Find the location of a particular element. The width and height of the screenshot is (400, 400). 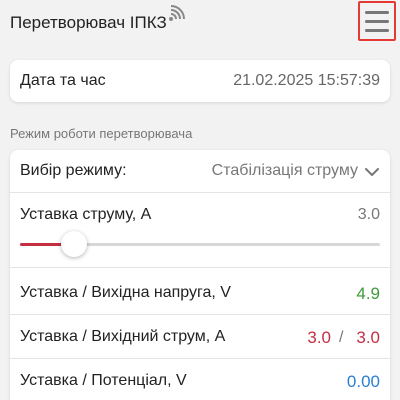

datetime-label: Дата та час is located at coordinates (63, 80).